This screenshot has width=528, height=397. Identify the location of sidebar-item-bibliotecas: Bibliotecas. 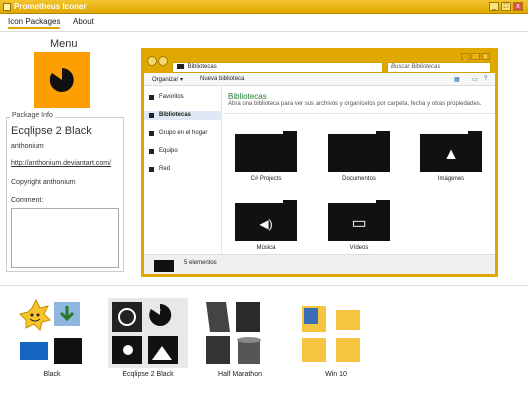
(183, 115).